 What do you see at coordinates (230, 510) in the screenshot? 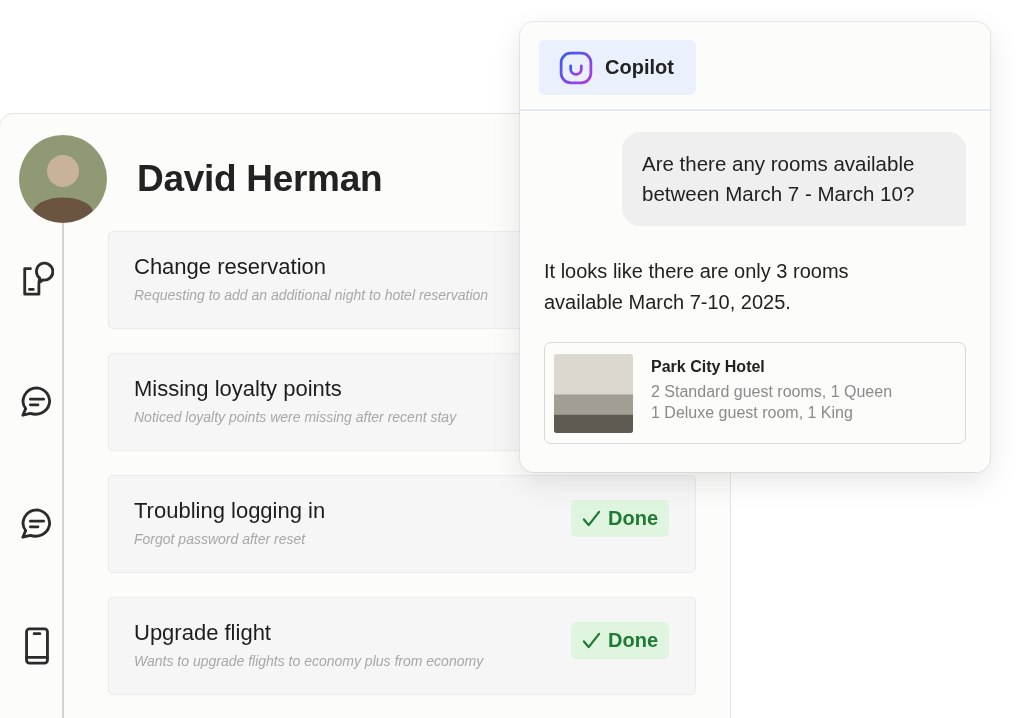
I see `ticket-title: Troubling logging in` at bounding box center [230, 510].